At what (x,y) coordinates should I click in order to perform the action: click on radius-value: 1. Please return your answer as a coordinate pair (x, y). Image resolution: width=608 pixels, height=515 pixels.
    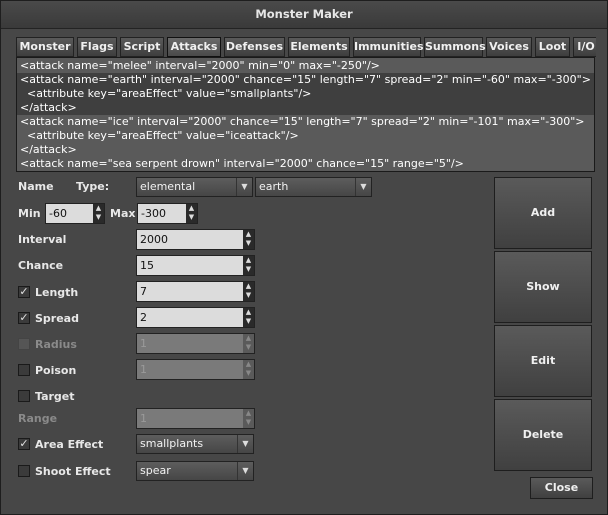
    Looking at the image, I should click on (143, 343).